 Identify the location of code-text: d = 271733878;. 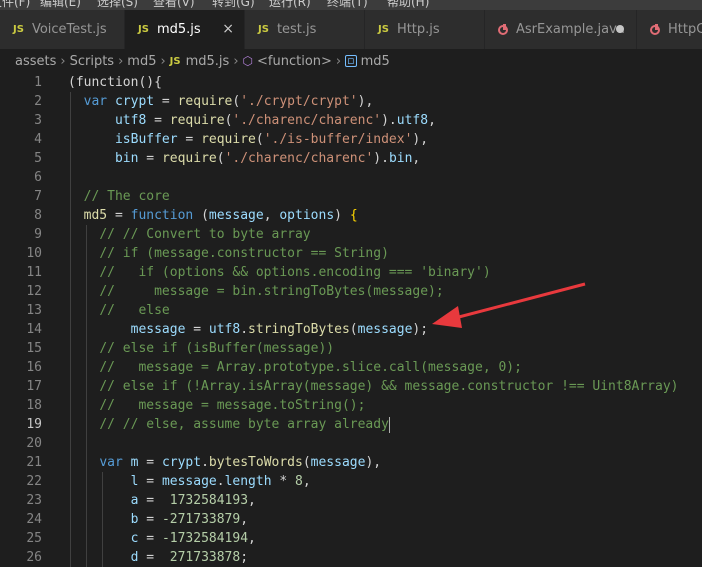
(158, 557).